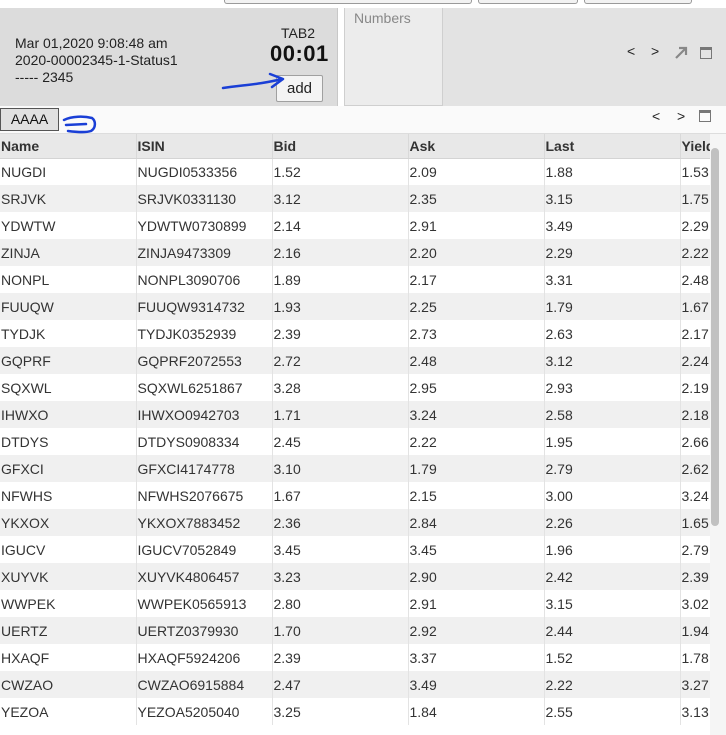  Describe the element at coordinates (681, 116) in the screenshot. I see `tab-next-button: >` at that location.